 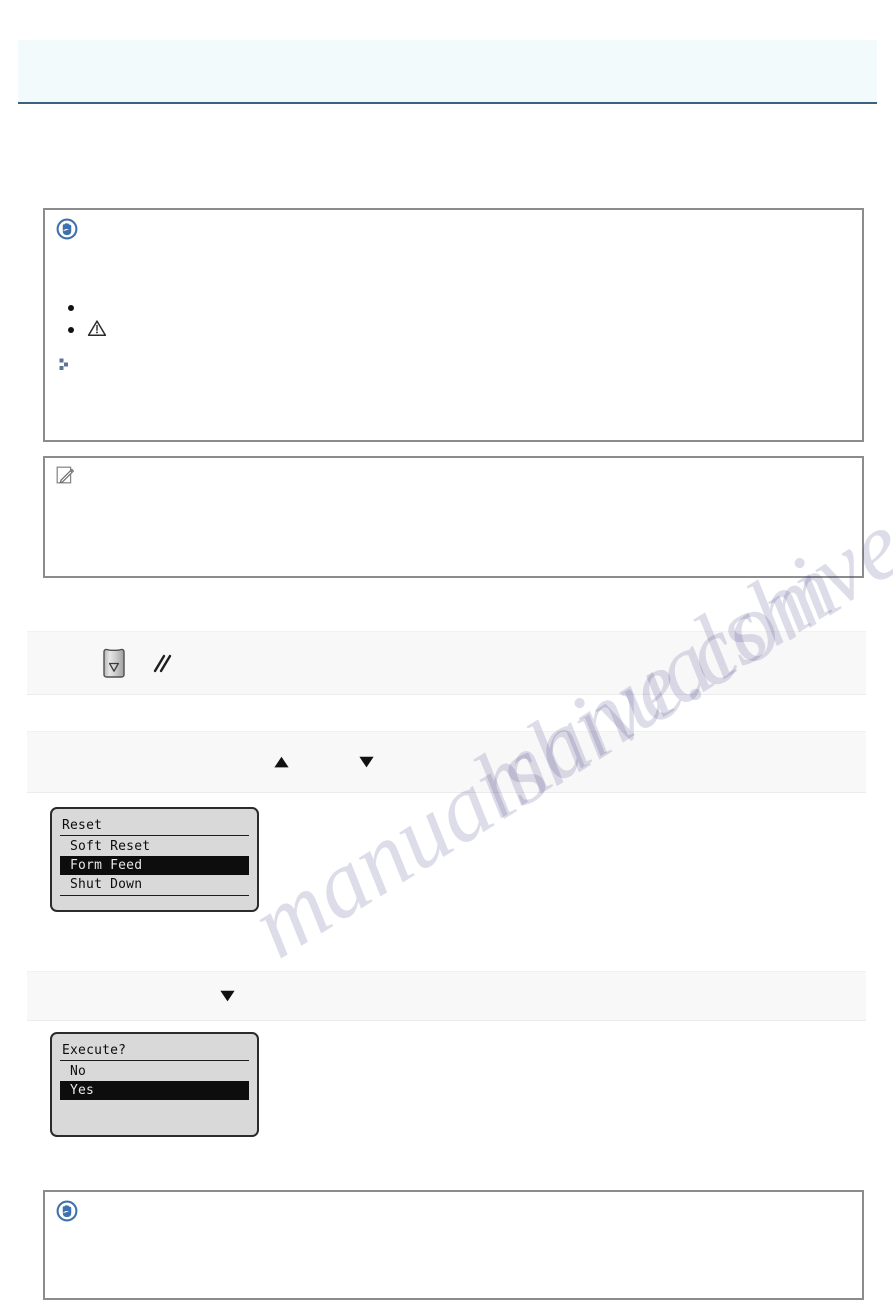 I want to click on important-notice-bottom-body, so click(x=453, y=1245).